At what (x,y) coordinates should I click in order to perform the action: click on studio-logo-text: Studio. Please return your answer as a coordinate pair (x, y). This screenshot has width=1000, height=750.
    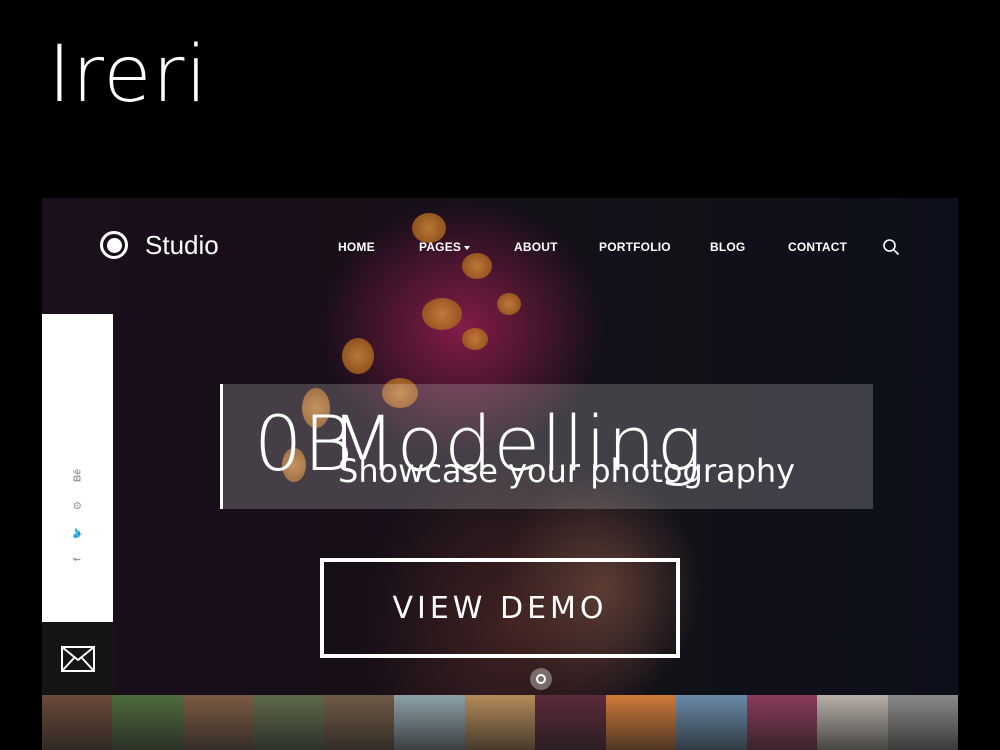
    Looking at the image, I should click on (182, 245).